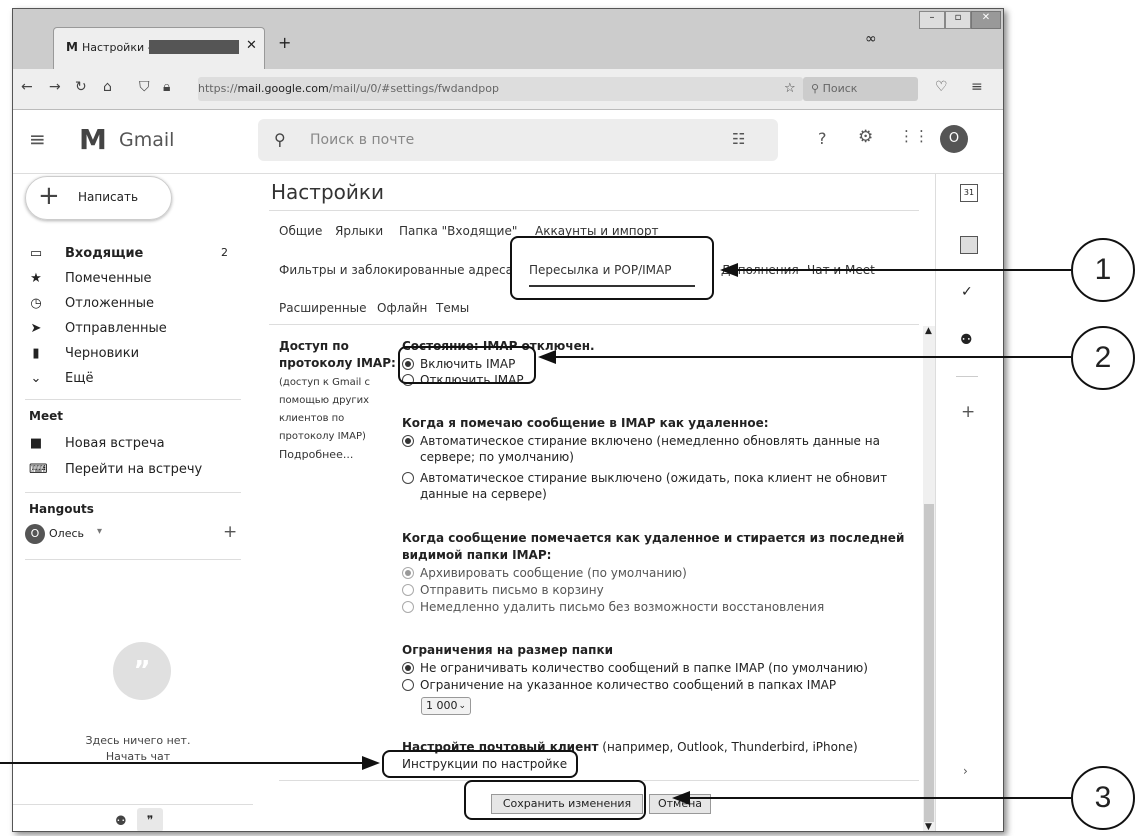 The height and width of the screenshot is (836, 1135). Describe the element at coordinates (396, 270) in the screenshot. I see `tab-filters: Фильтры и заблокированные адреса` at that location.